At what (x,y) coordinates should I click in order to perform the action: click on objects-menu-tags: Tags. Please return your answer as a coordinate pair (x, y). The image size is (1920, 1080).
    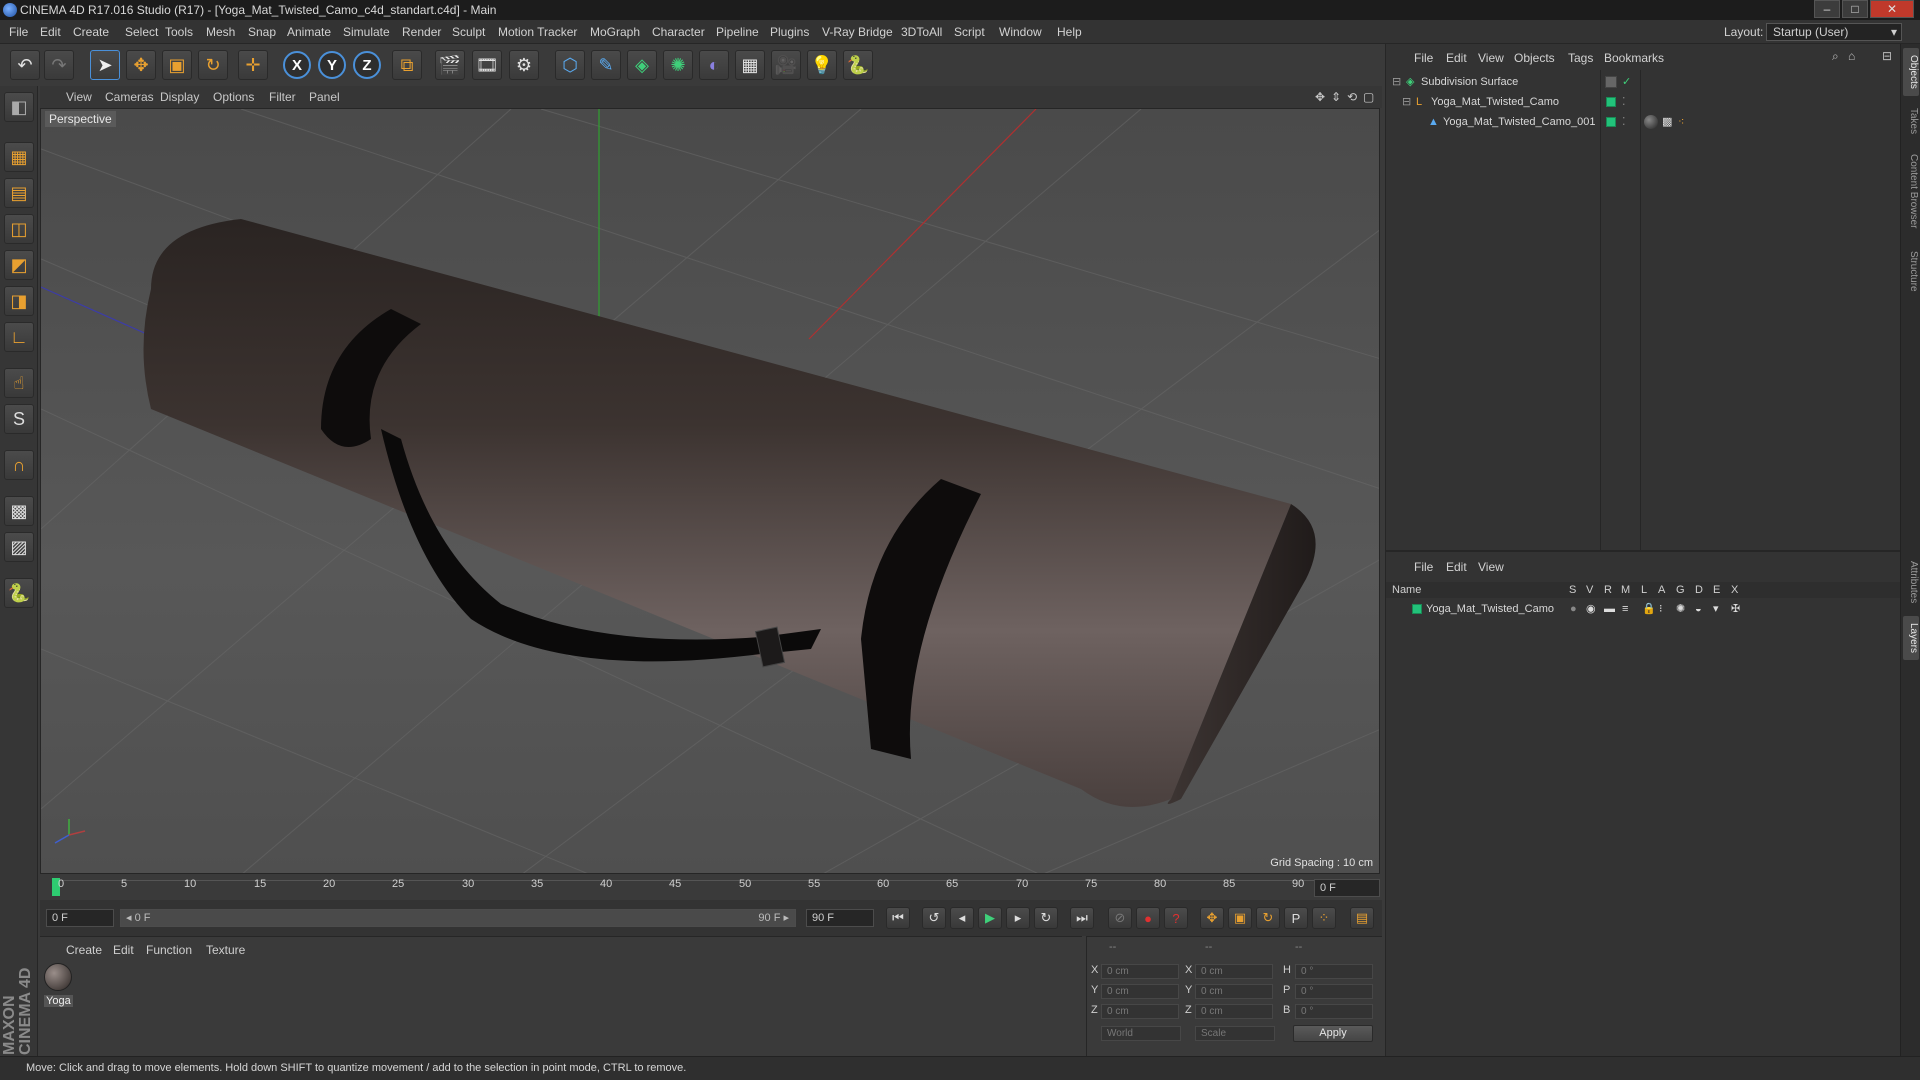
    Looking at the image, I should click on (1580, 58).